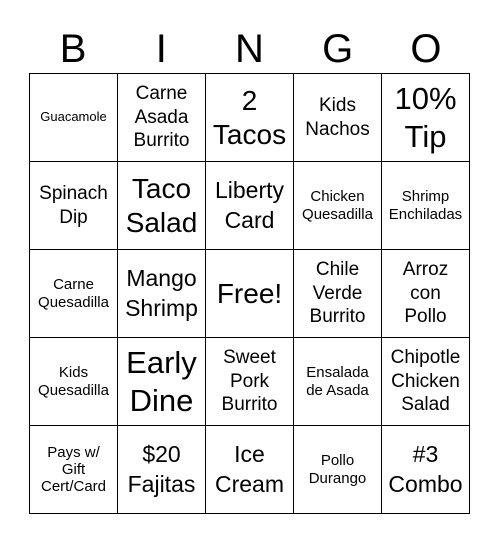 This screenshot has height=544, width=500. I want to click on bingo-cell: Taco Salad, so click(162, 206).